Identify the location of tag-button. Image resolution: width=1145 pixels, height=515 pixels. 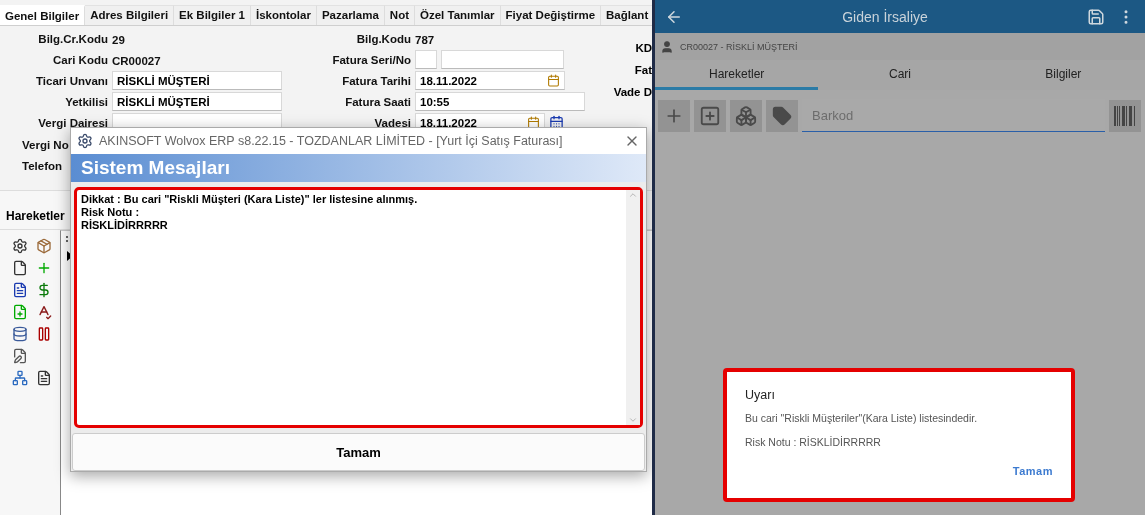
(782, 115).